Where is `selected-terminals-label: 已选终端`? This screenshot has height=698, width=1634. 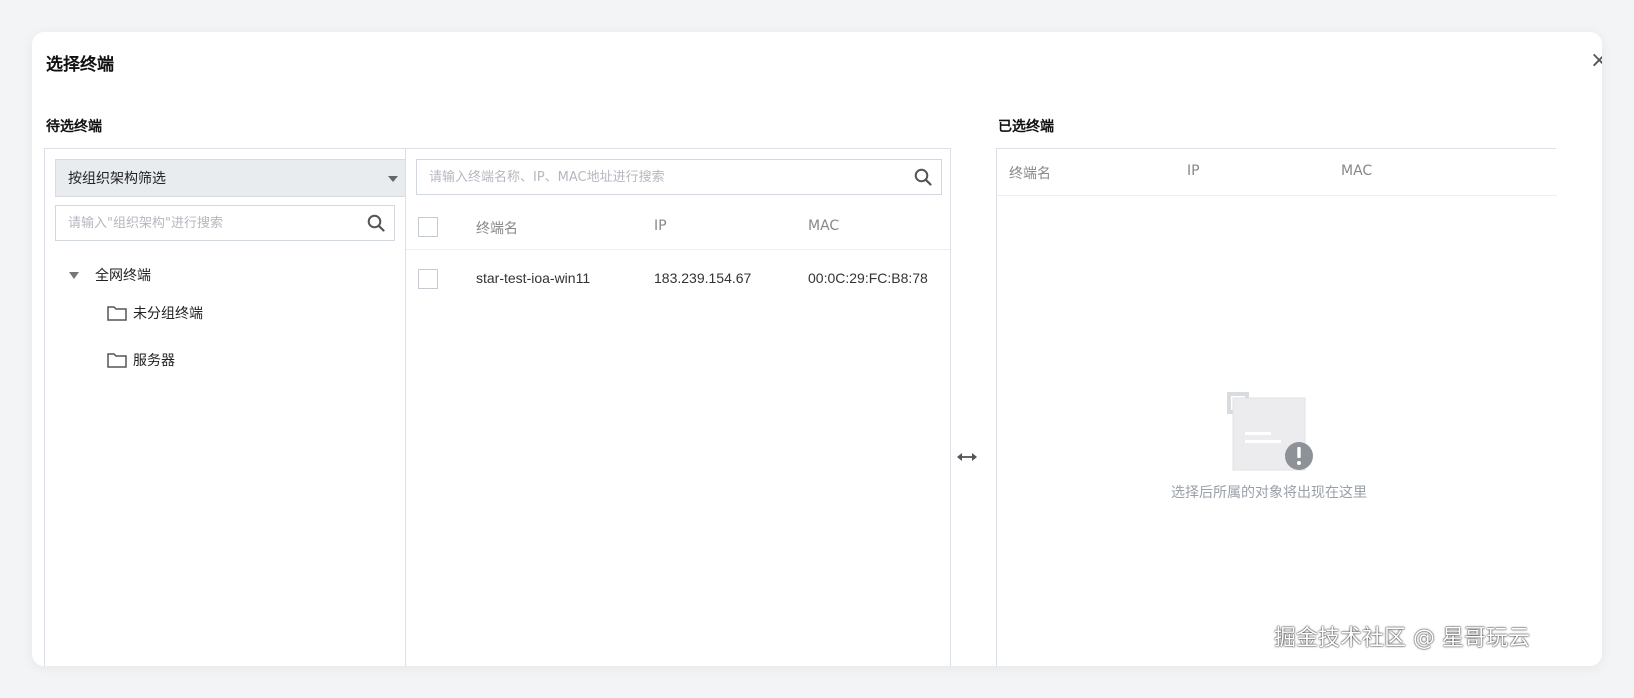 selected-terminals-label: 已选终端 is located at coordinates (1026, 127).